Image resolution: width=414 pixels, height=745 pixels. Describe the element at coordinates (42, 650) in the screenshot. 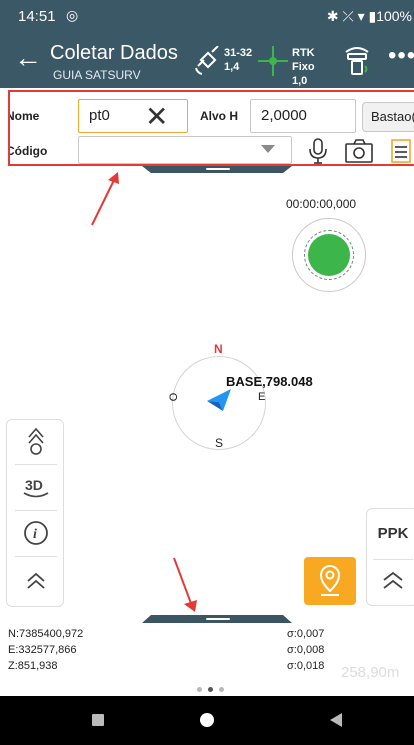

I see `easting-value: E:332577,866` at that location.